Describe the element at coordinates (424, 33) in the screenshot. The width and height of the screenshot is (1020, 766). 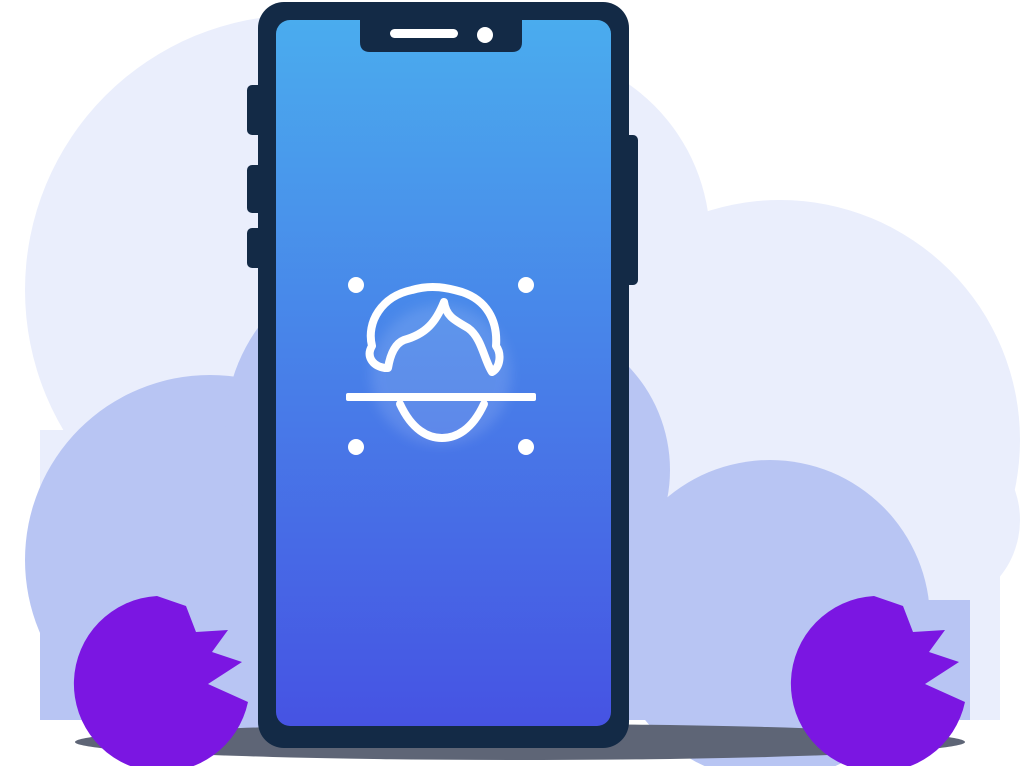
I see `earpiece-speaker` at that location.